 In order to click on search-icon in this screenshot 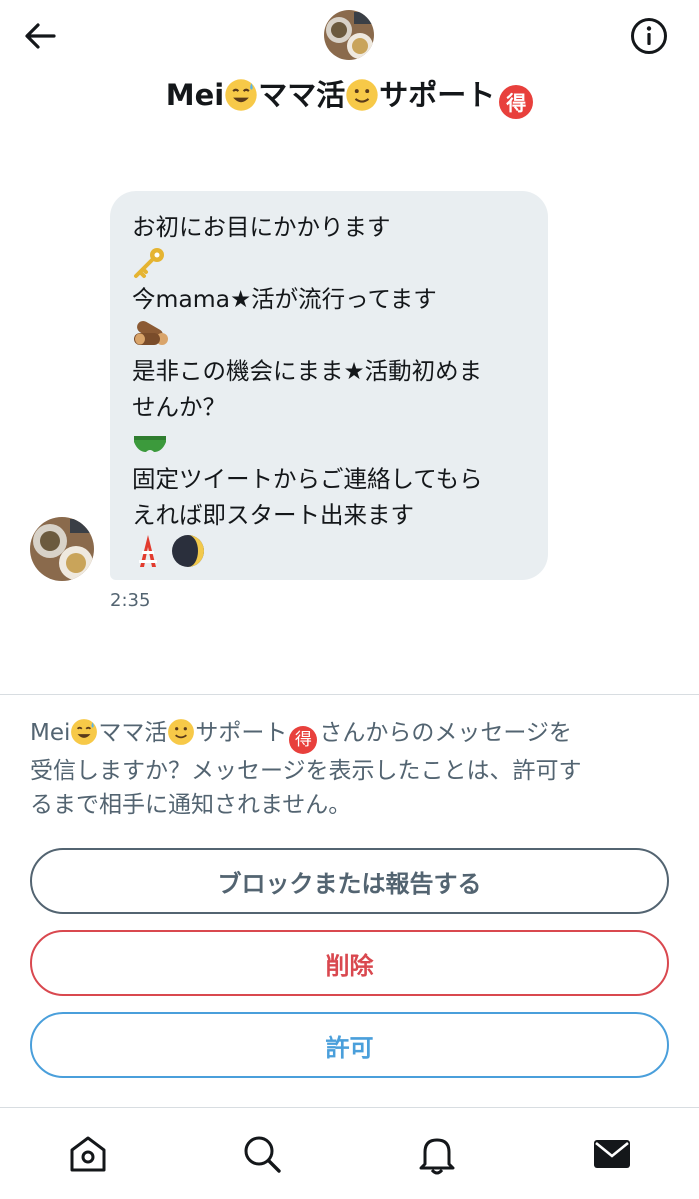, I will do `click(262, 1154)`.